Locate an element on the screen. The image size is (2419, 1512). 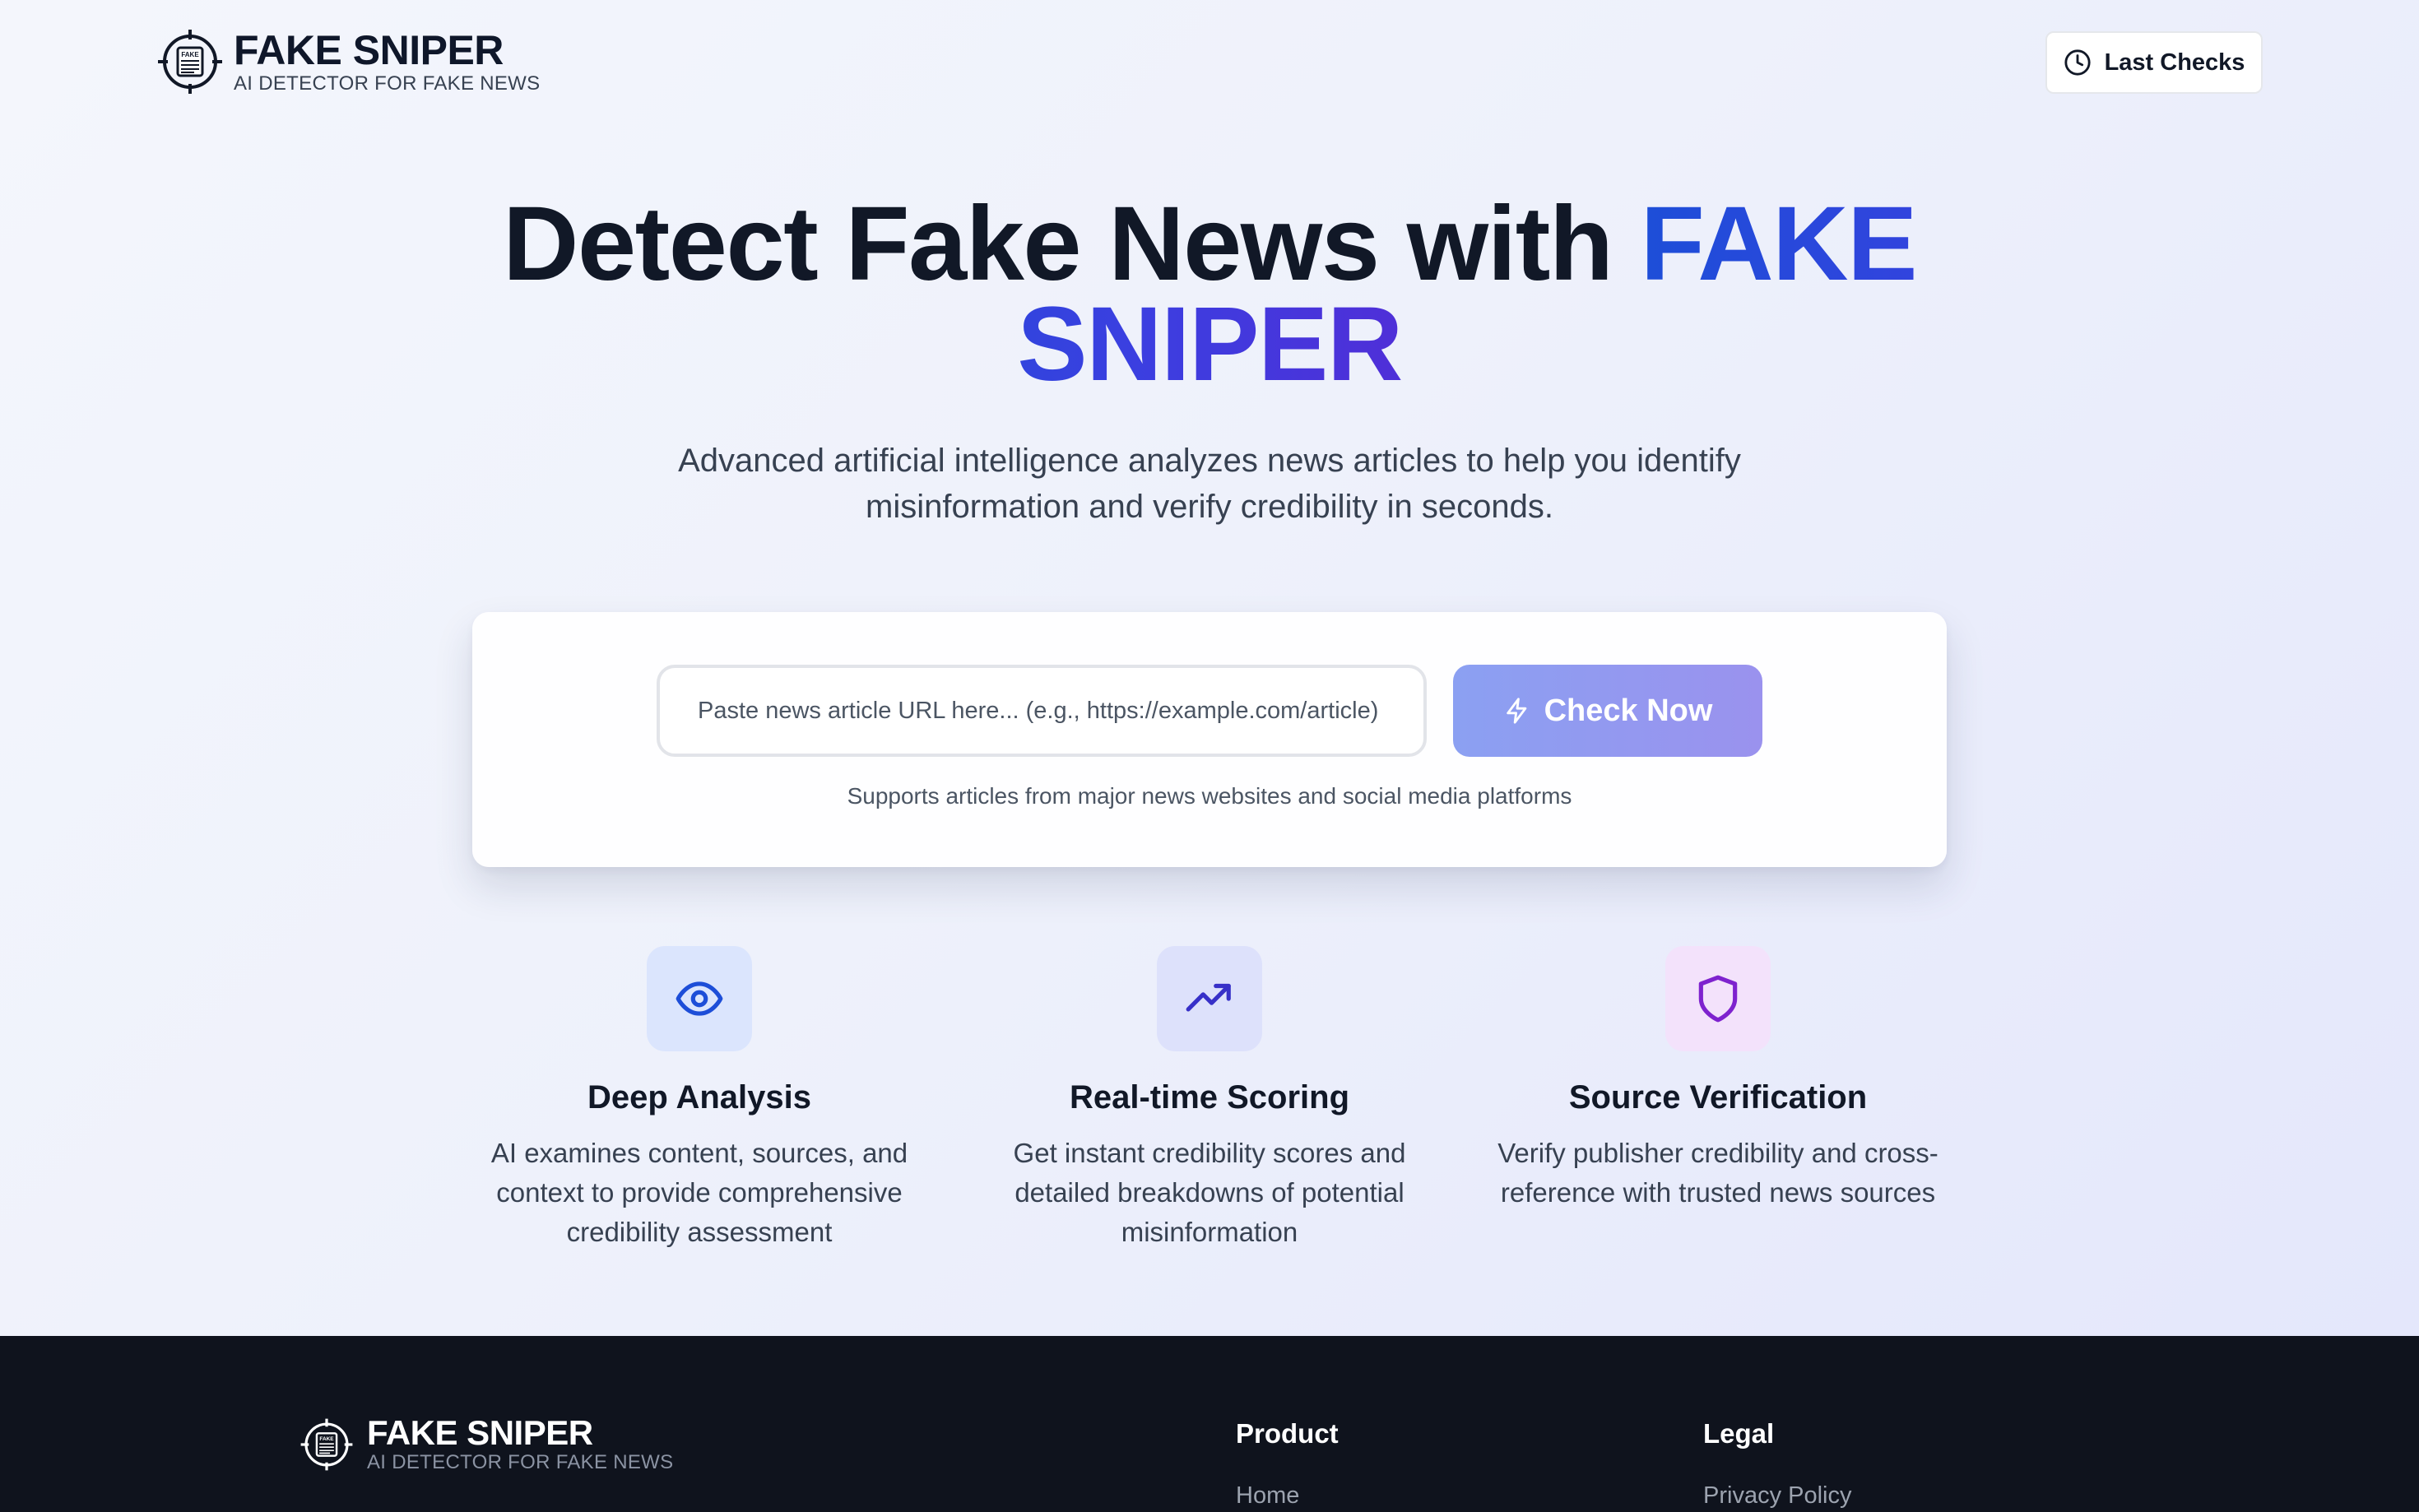
footer-column-heading: Legal is located at coordinates (1739, 1433).